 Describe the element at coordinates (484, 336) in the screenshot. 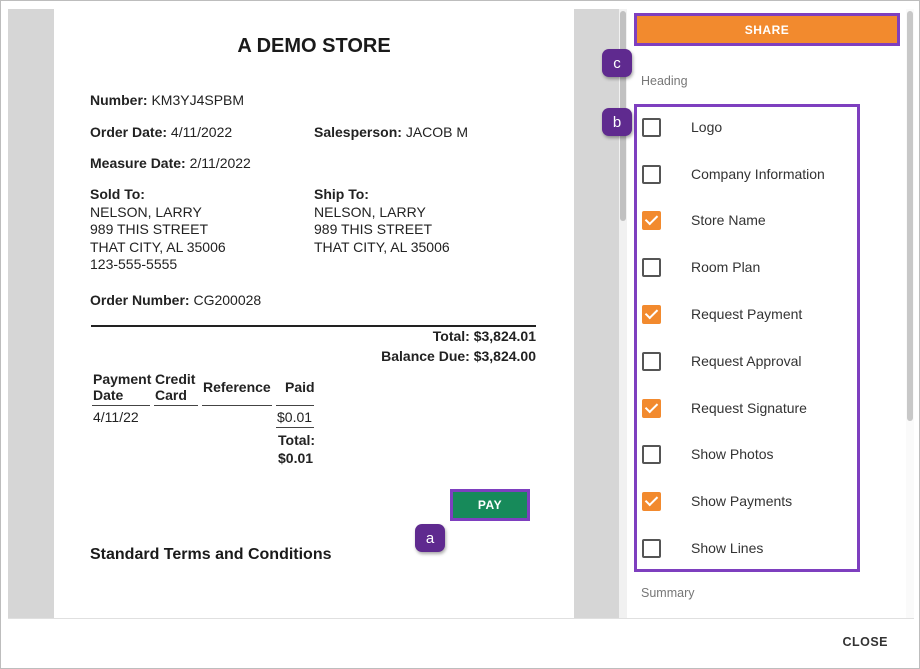

I see `total-amount: Total: $3,824.01` at that location.